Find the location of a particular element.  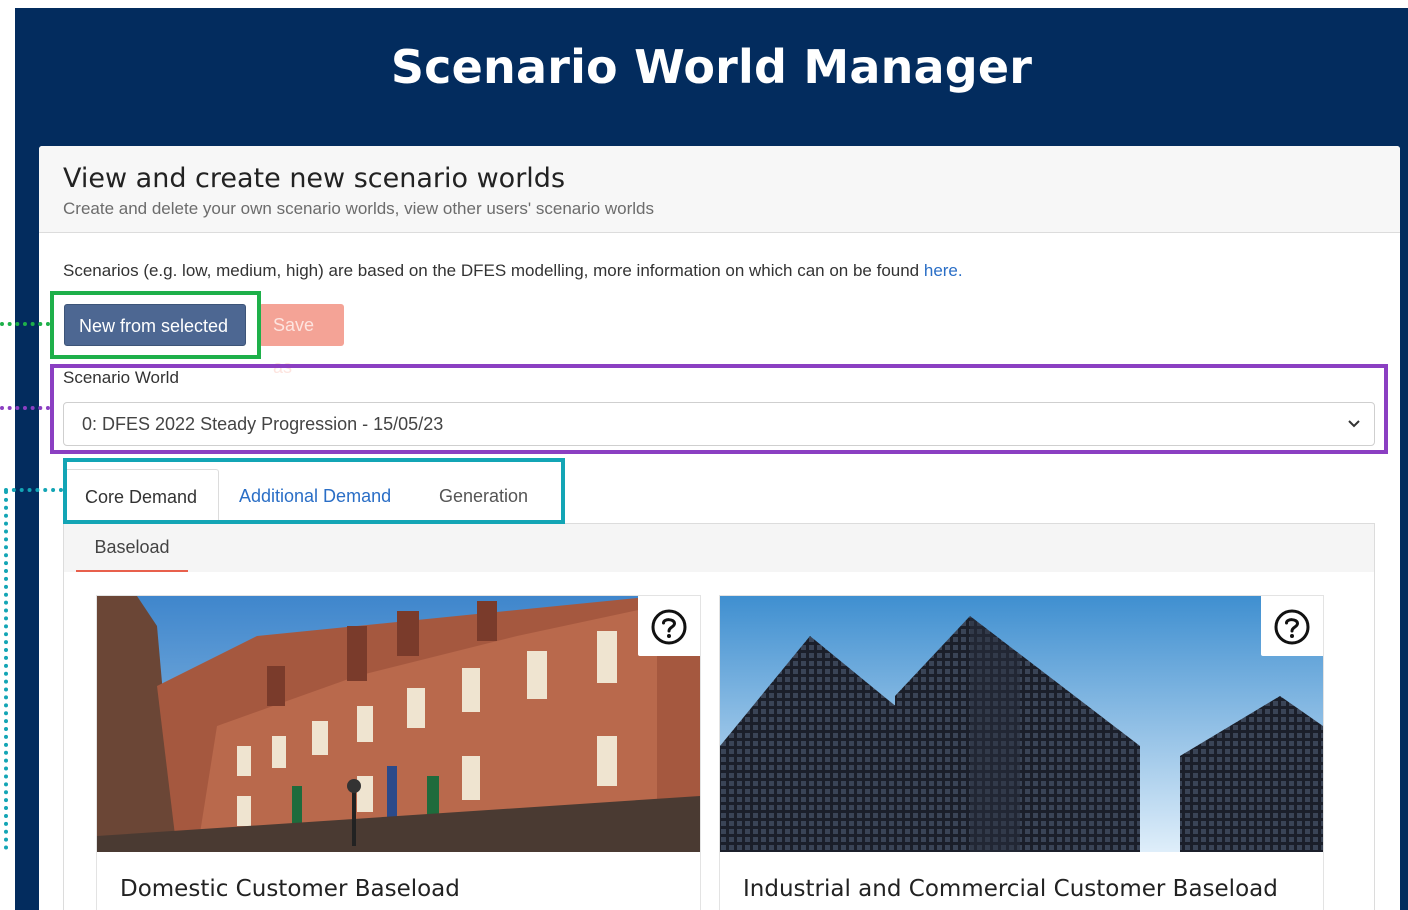

card-title: View and create new scenario worlds is located at coordinates (314, 178).